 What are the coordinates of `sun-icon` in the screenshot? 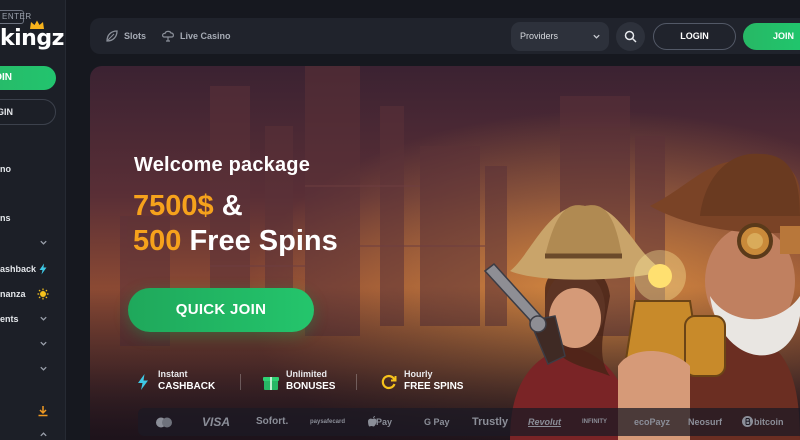 It's located at (43, 294).